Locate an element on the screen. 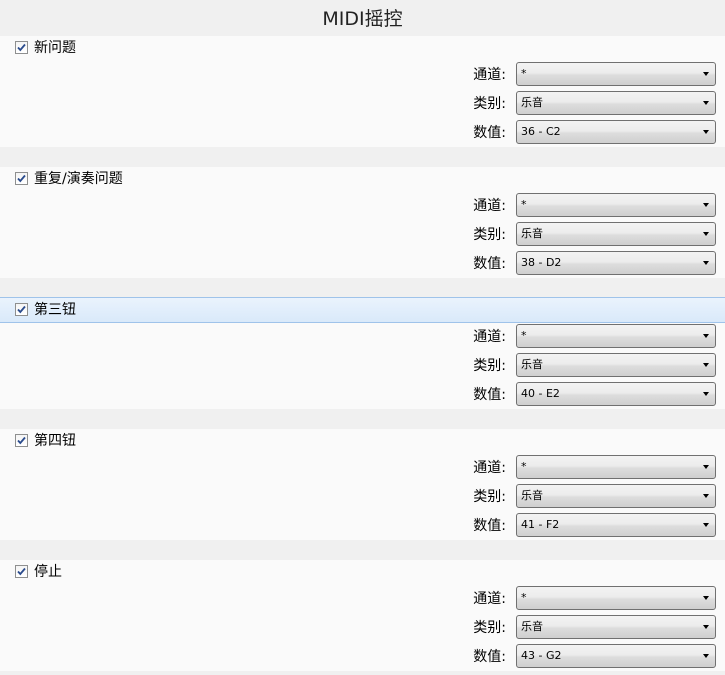  section-title: 停止 is located at coordinates (48, 572).